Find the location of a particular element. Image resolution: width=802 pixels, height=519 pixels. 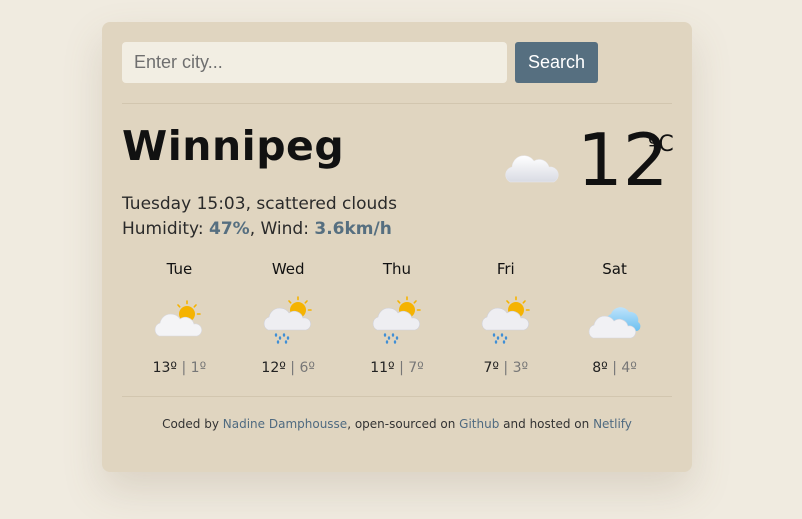

divider is located at coordinates (397, 396).